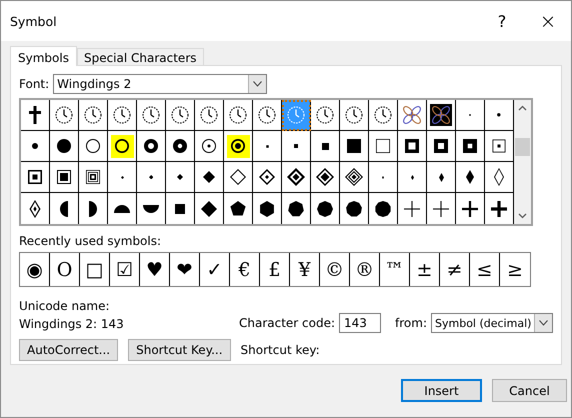 The height and width of the screenshot is (418, 572). Describe the element at coordinates (529, 390) in the screenshot. I see `dialog-button: Cancel` at that location.